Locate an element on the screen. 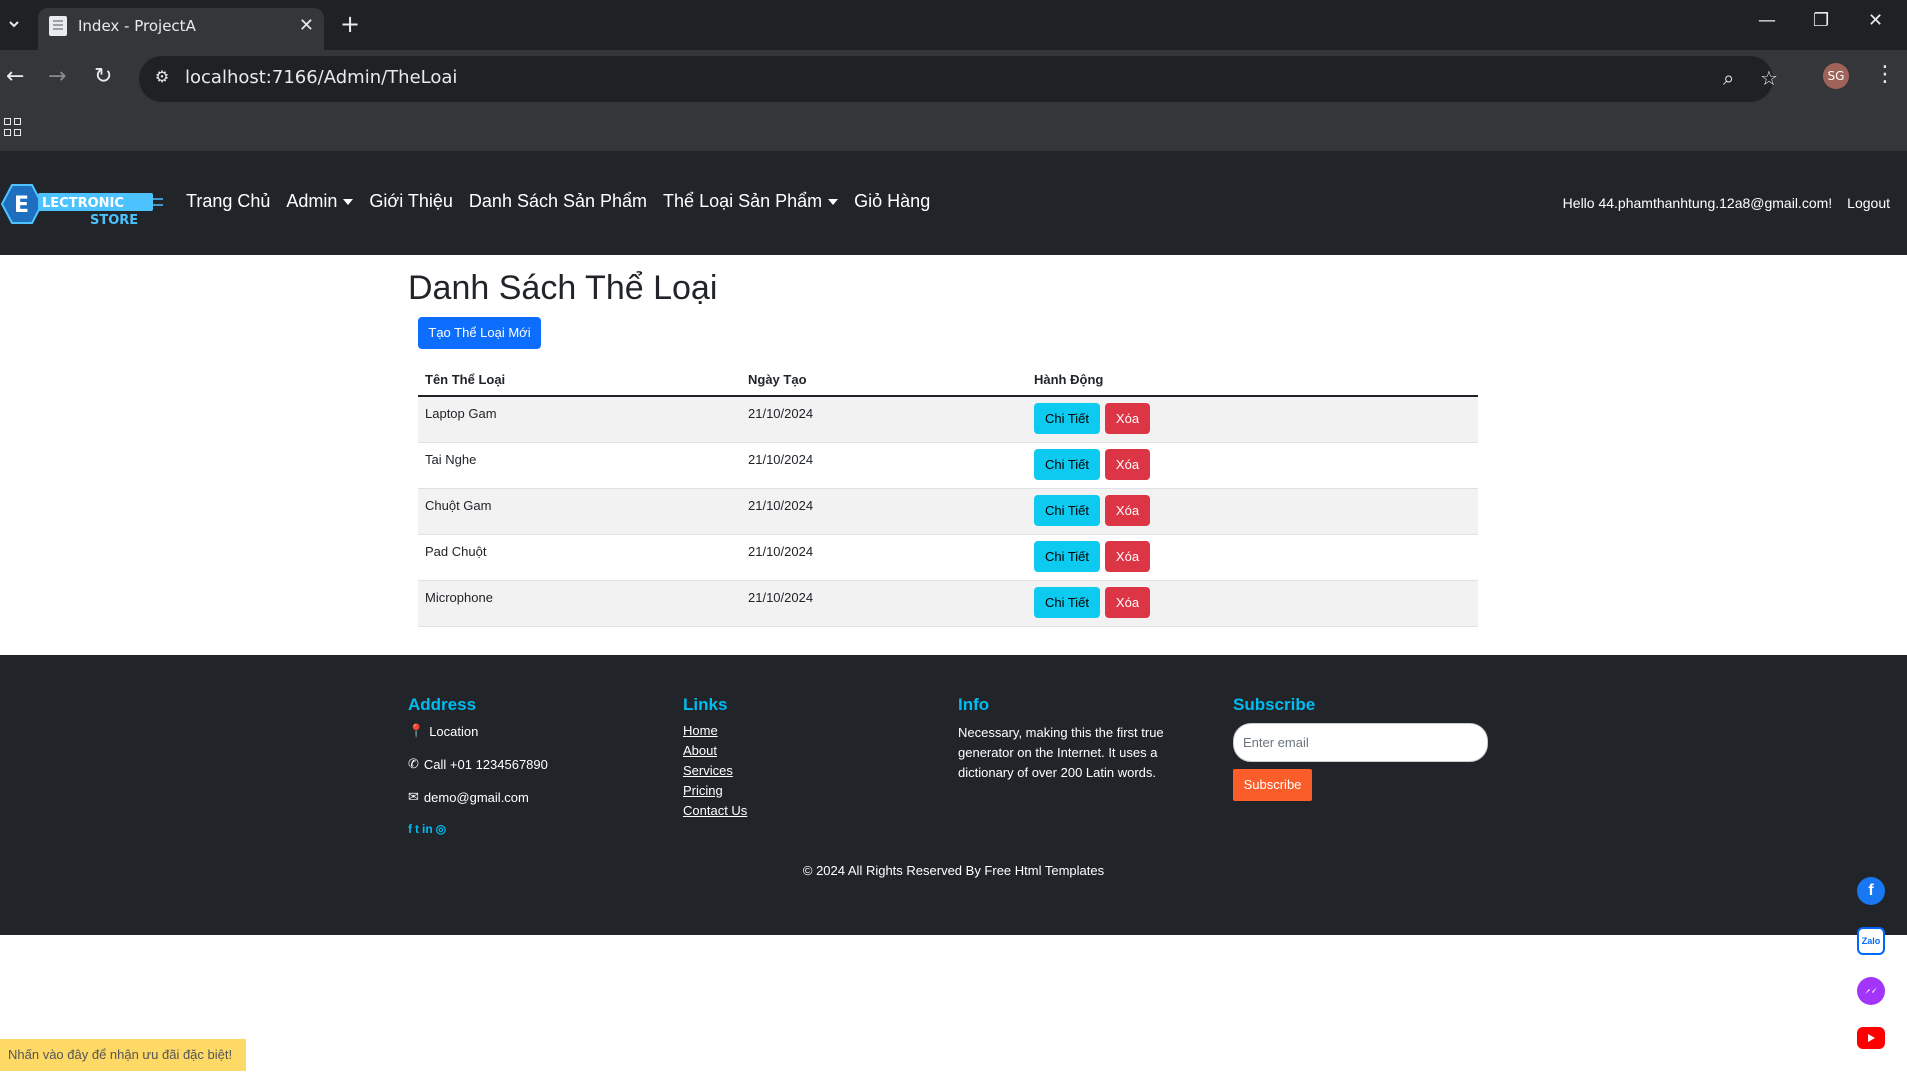 Image resolution: width=1907 pixels, height=1078 pixels. nav-admin-dropdown: Admin is located at coordinates (320, 201).